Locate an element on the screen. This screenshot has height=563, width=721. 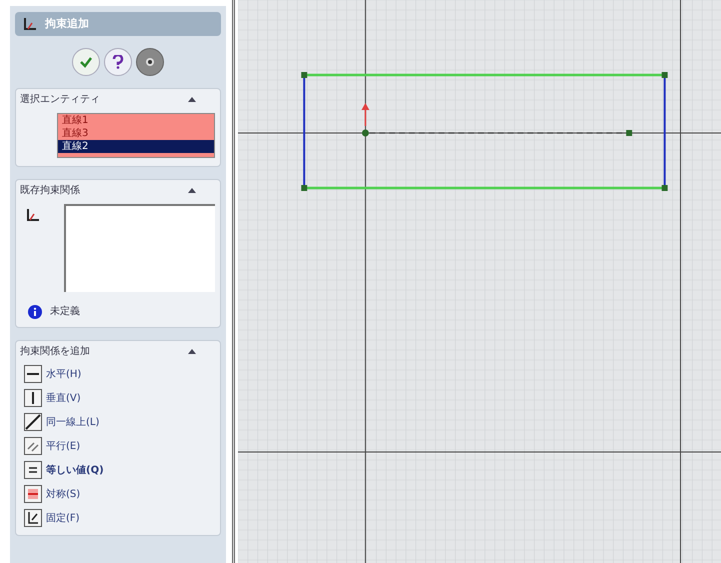
vertical-relation-icon is located at coordinates (33, 398).